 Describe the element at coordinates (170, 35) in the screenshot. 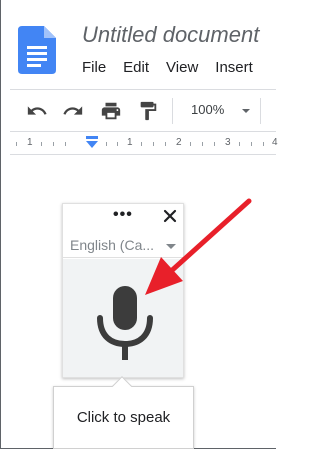

I see `document-title: Untitled document` at that location.